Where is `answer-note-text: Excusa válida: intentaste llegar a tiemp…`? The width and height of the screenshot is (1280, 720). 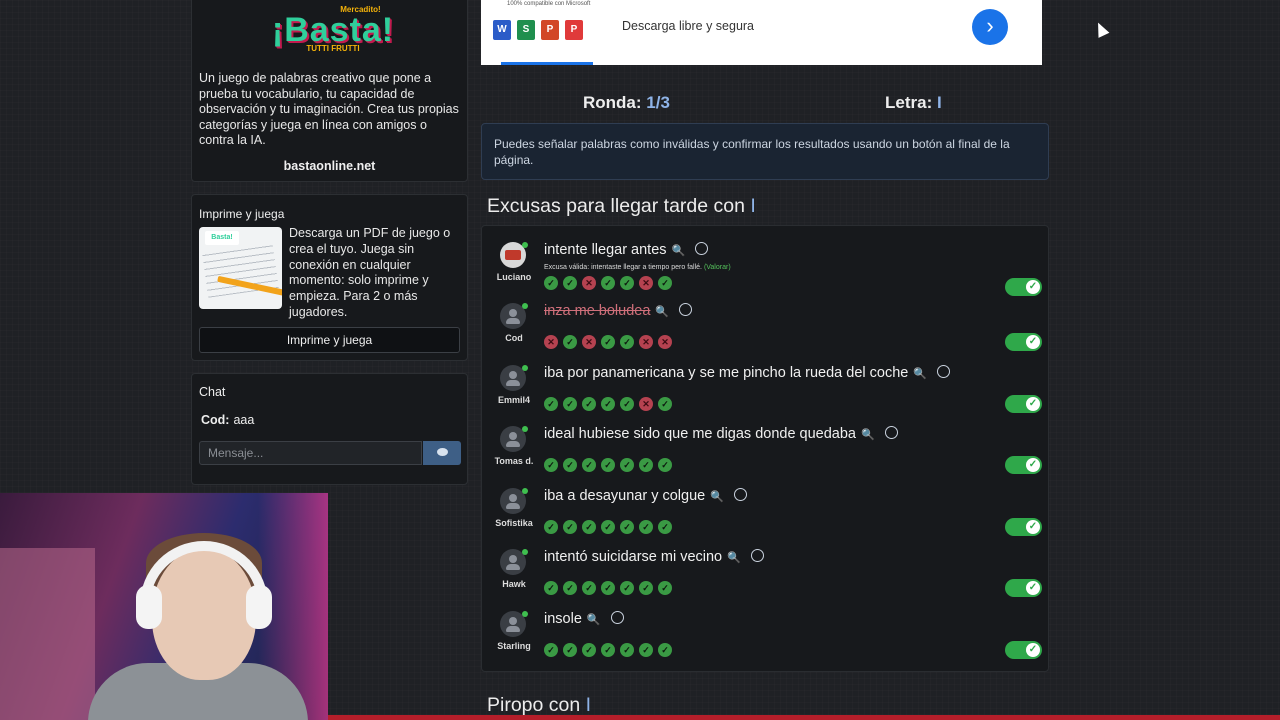 answer-note-text: Excusa válida: intentaste llegar a tiemp… is located at coordinates (623, 267).